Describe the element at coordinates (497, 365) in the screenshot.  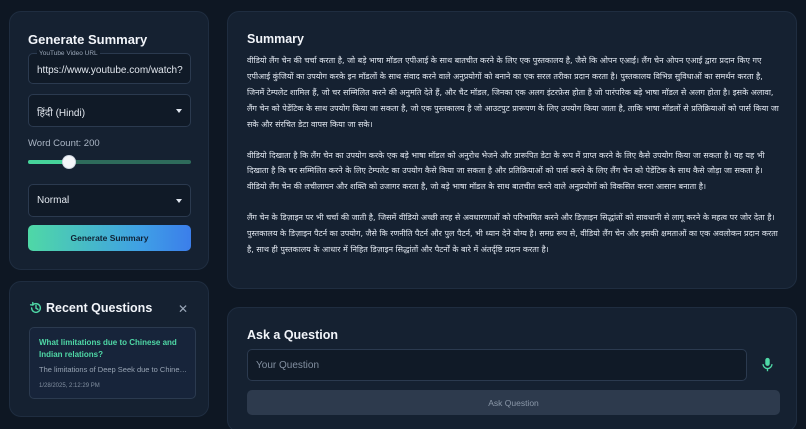
I see `question-input` at that location.